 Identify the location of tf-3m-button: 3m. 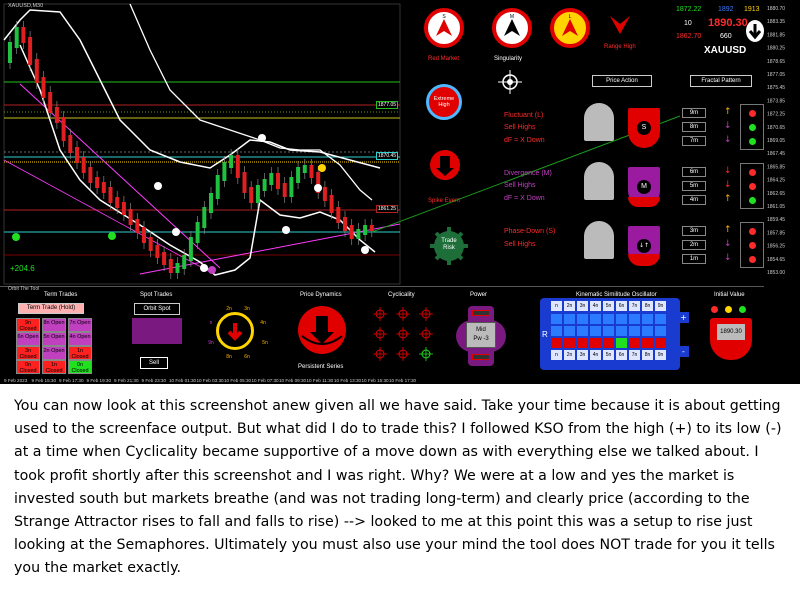
(694, 231).